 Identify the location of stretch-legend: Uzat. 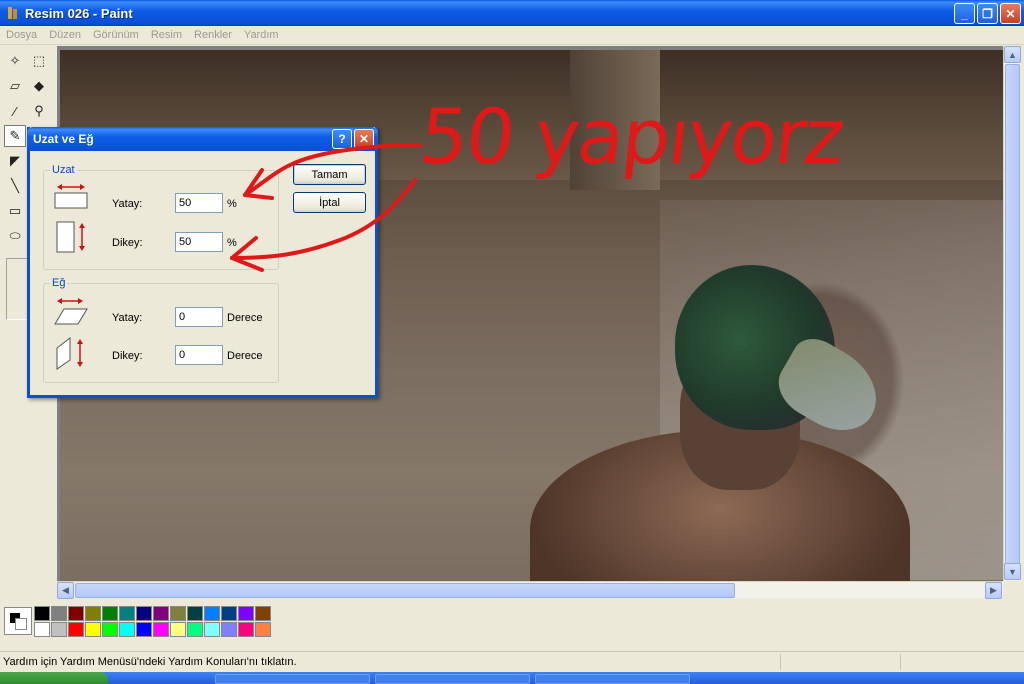
(63, 170).